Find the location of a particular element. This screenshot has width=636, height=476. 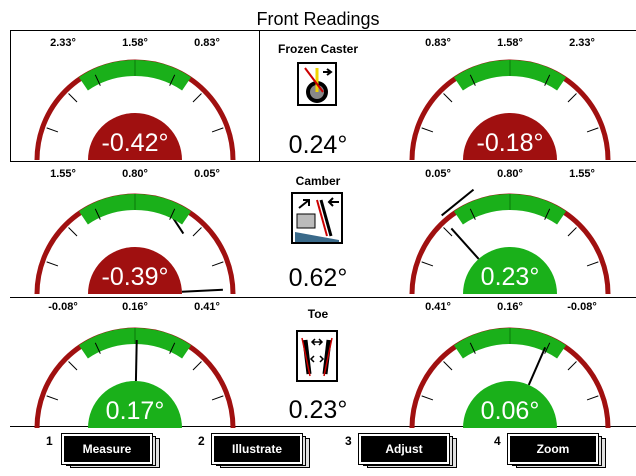

camber-icon is located at coordinates (317, 218).